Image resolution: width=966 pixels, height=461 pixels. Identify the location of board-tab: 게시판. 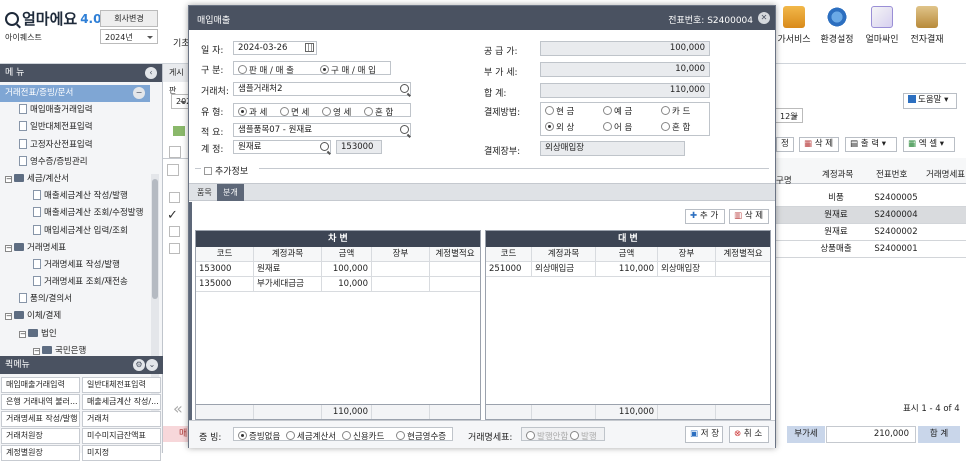
(177, 79).